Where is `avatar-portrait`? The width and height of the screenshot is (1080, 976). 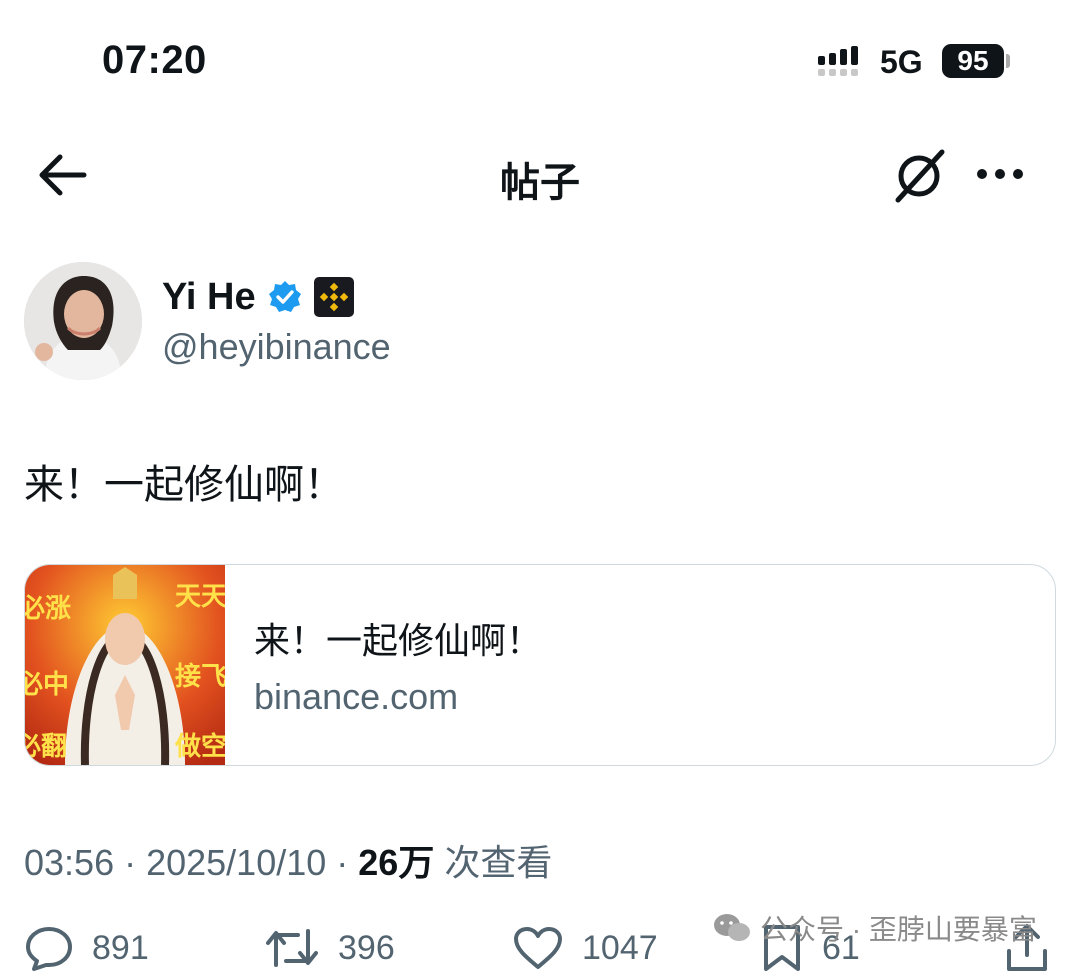 avatar-portrait is located at coordinates (83, 321).